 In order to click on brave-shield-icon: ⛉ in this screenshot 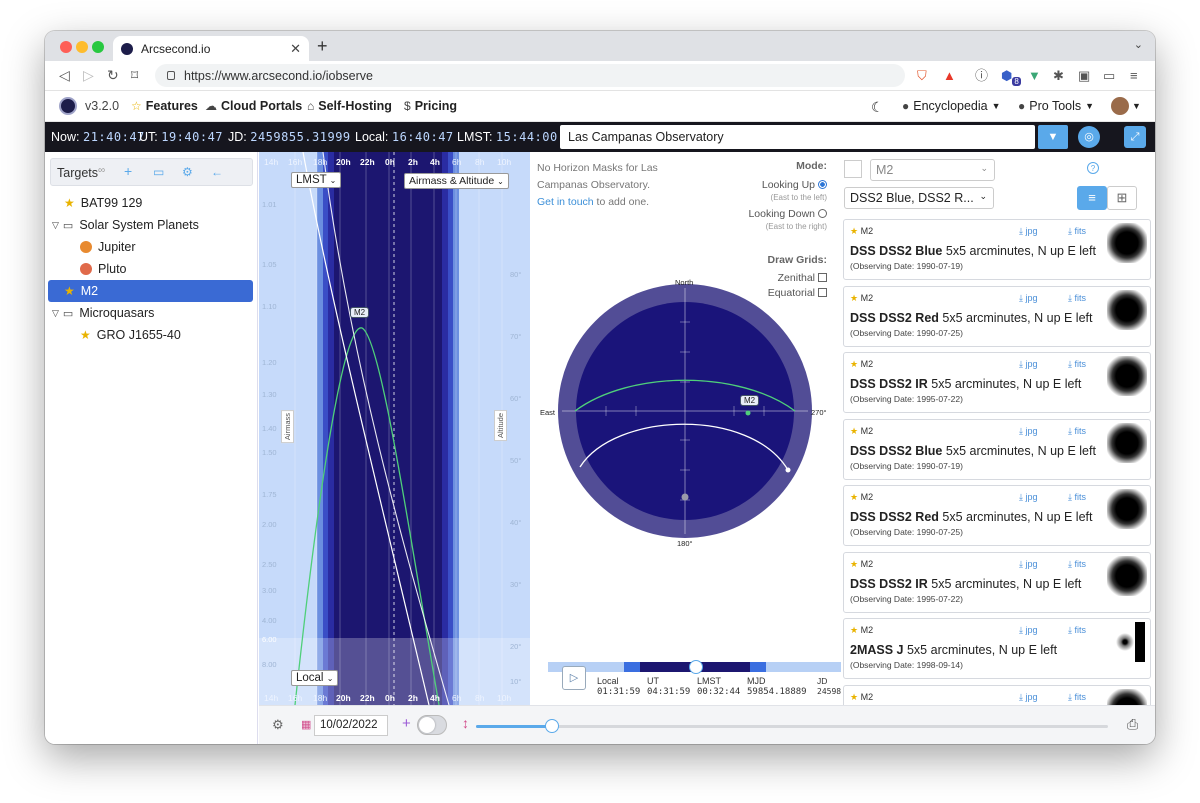, I will do `click(922, 75)`.